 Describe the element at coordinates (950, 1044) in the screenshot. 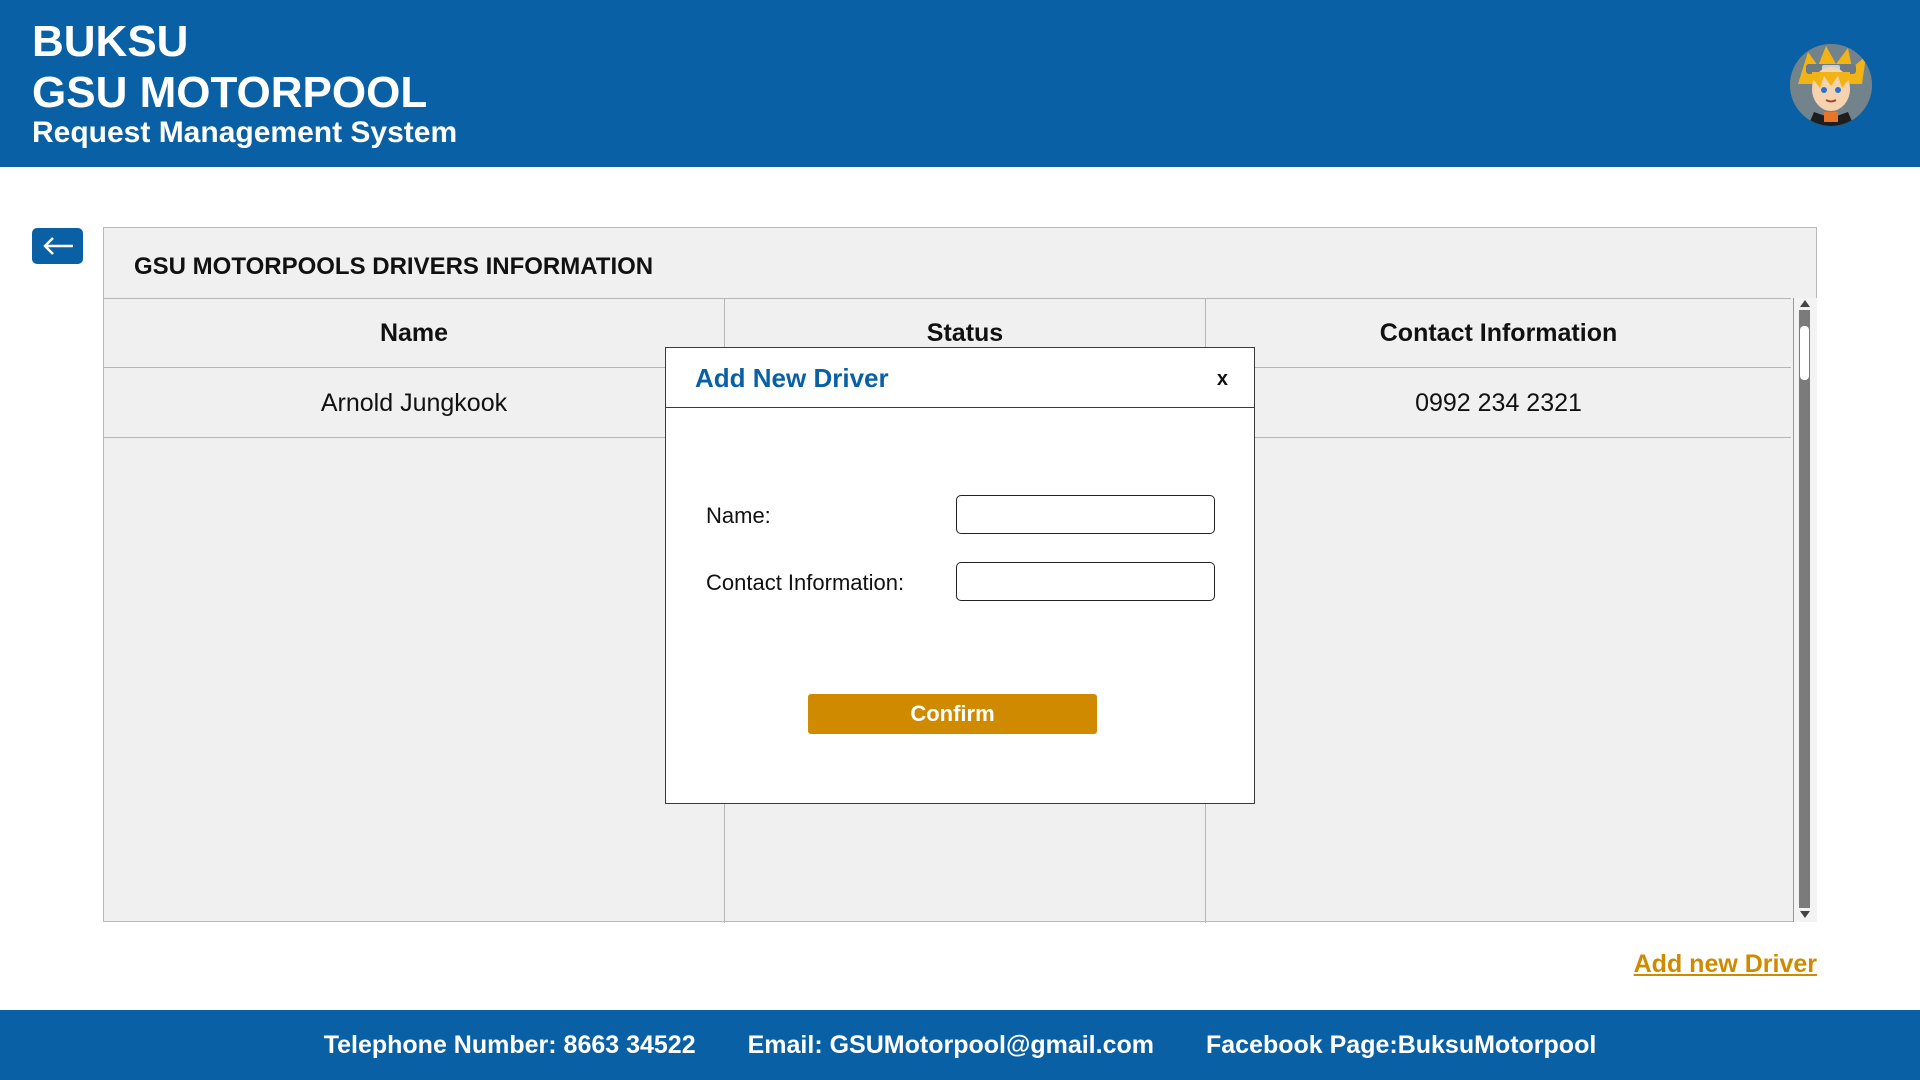

I see `footer-email: Email: GSUMotorpool@gmail.com` at that location.